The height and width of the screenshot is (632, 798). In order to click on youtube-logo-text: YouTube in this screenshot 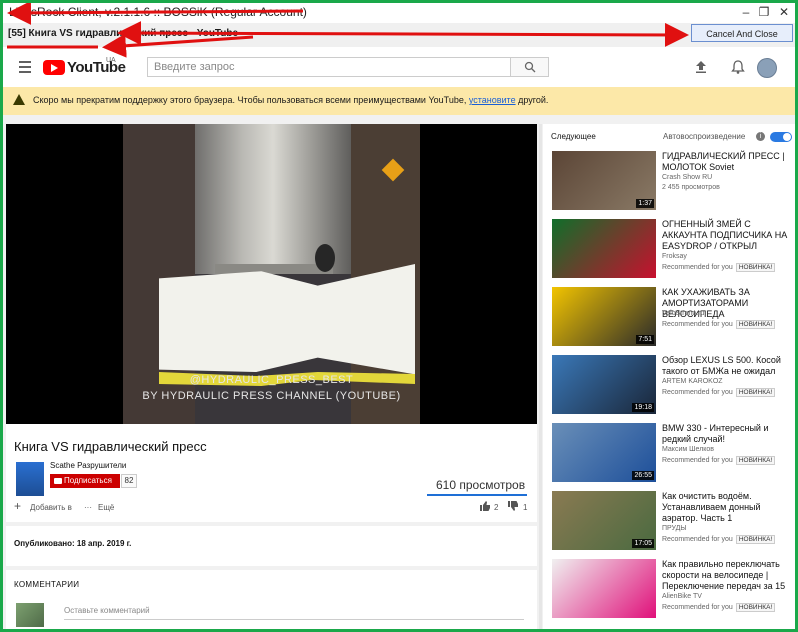, I will do `click(96, 67)`.